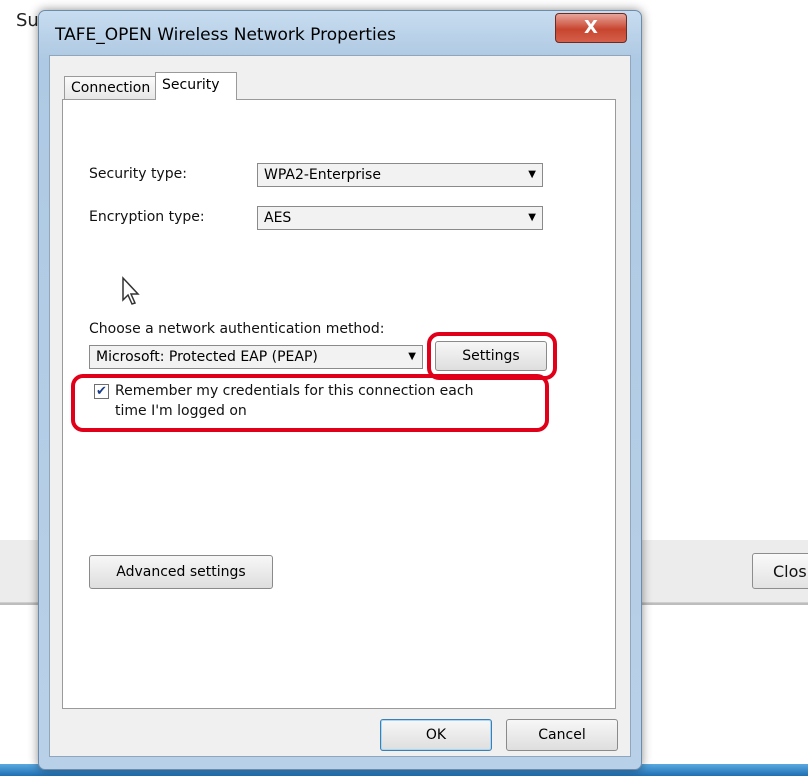 This screenshot has width=808, height=776. What do you see at coordinates (207, 357) in the screenshot?
I see `auth-method-value: Microsoft: Protected EAP (PEAP)` at bounding box center [207, 357].